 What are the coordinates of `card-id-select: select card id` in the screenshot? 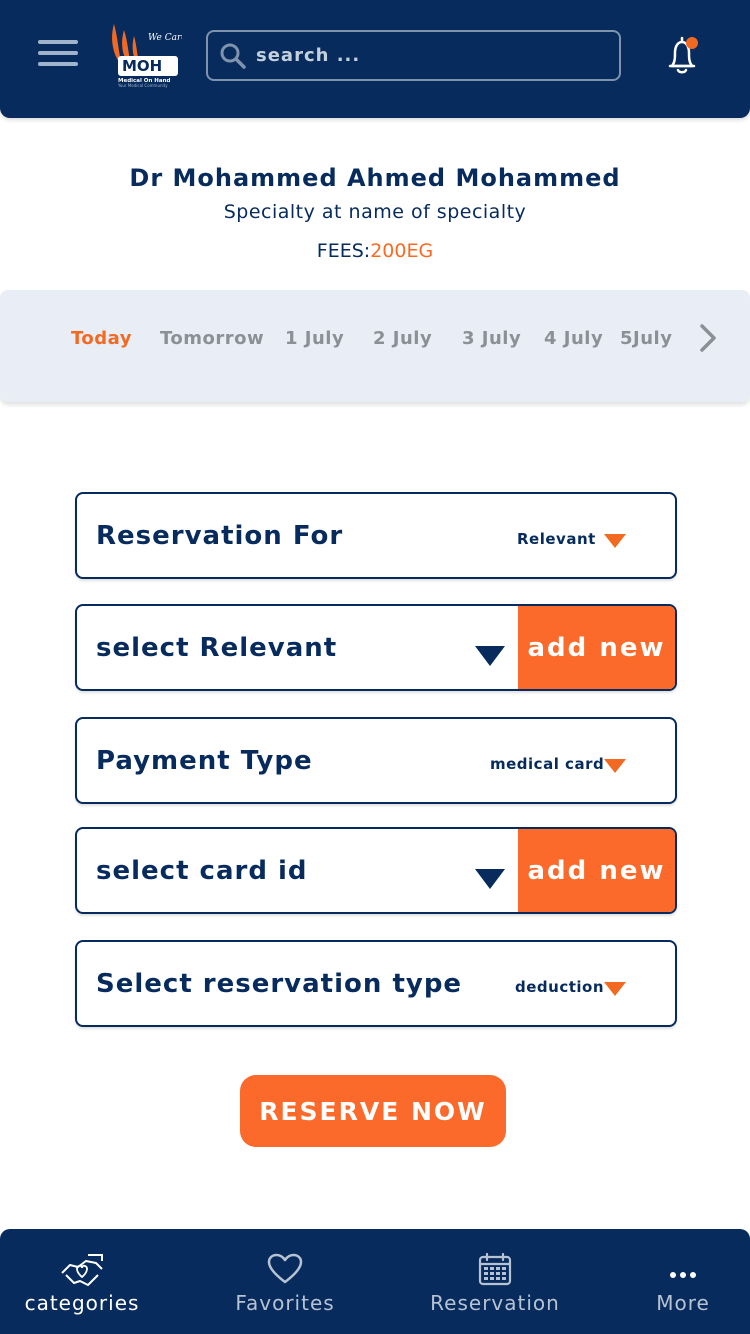 It's located at (202, 871).